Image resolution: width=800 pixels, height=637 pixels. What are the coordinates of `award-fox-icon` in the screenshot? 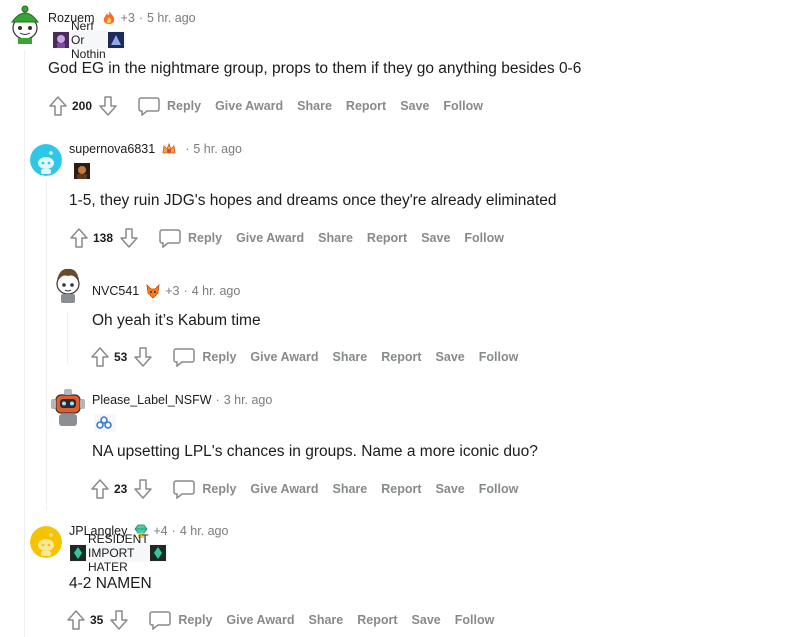 It's located at (153, 291).